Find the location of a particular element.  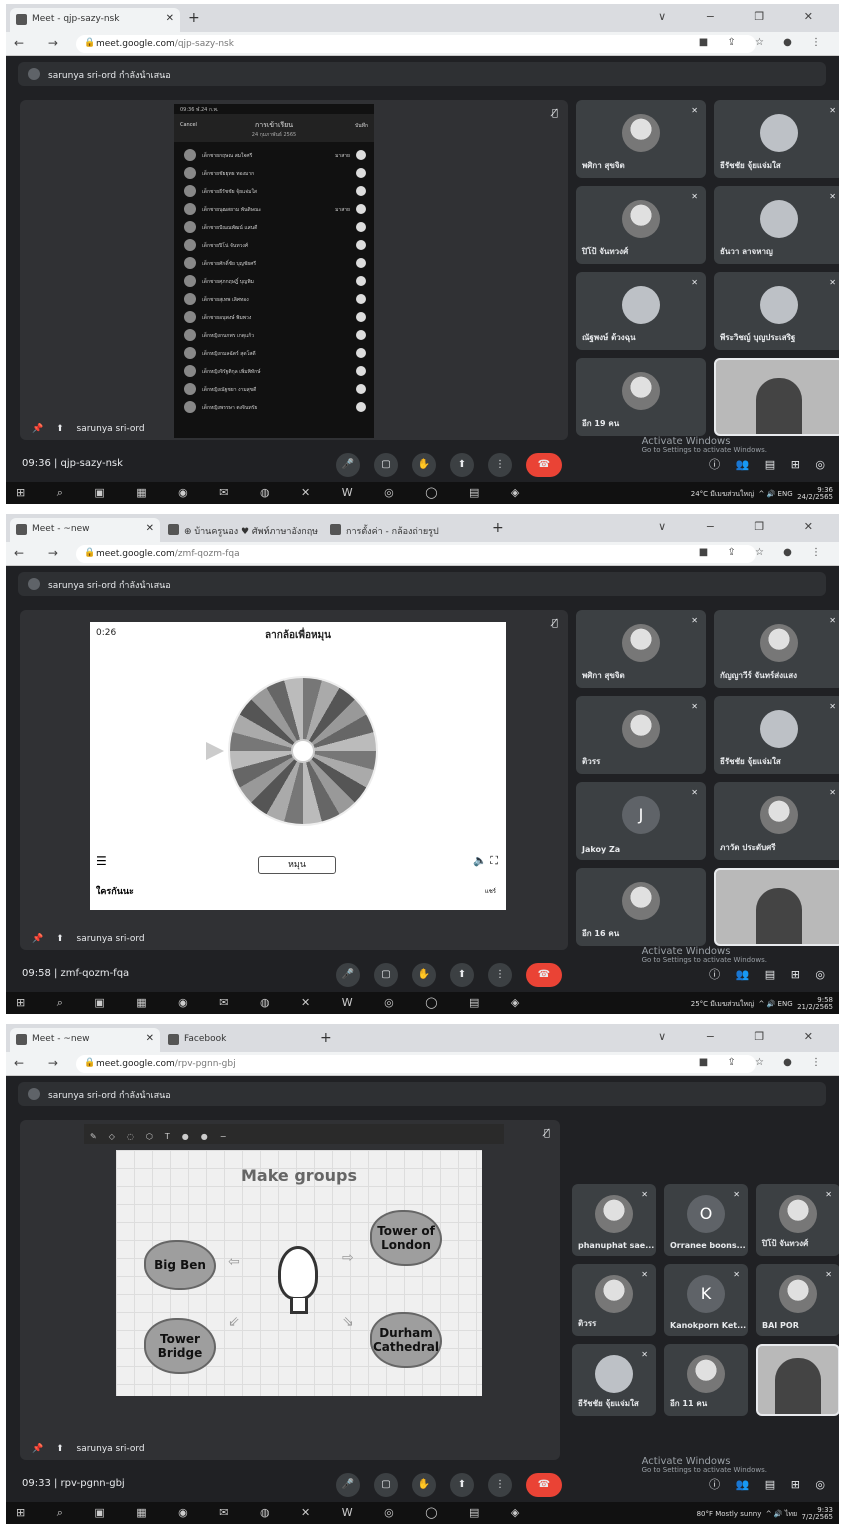

attendance-row: เด็กชายธีรัชชัย จุ้ยแจ่มใส is located at coordinates (275, 192).